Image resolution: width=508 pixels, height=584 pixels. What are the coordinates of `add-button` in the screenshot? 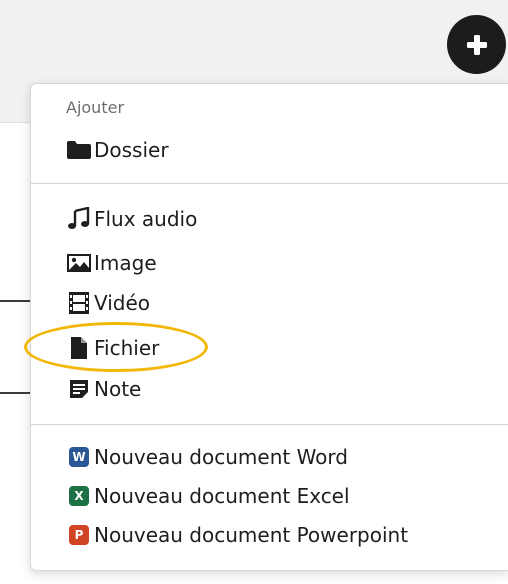 It's located at (476, 44).